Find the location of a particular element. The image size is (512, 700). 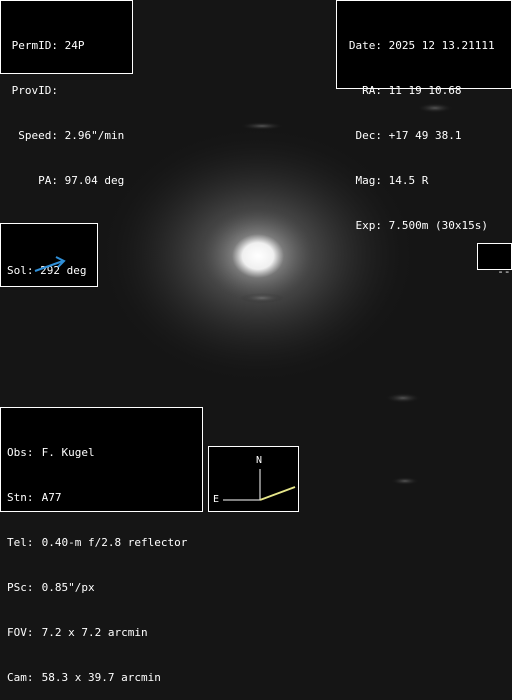

dec-row: Dec: +17 49 38.1 is located at coordinates (426, 135).